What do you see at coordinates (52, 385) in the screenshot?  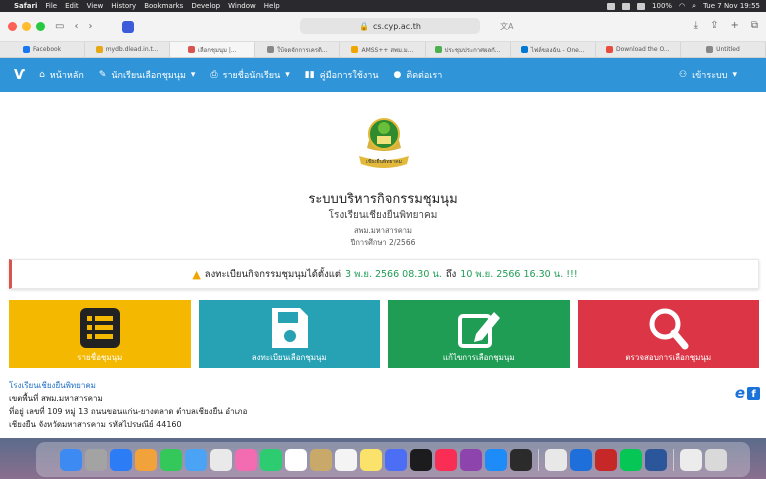 I see `footer-school-name: โรงเรียนเชียงยืนพิทยาคม` at bounding box center [52, 385].